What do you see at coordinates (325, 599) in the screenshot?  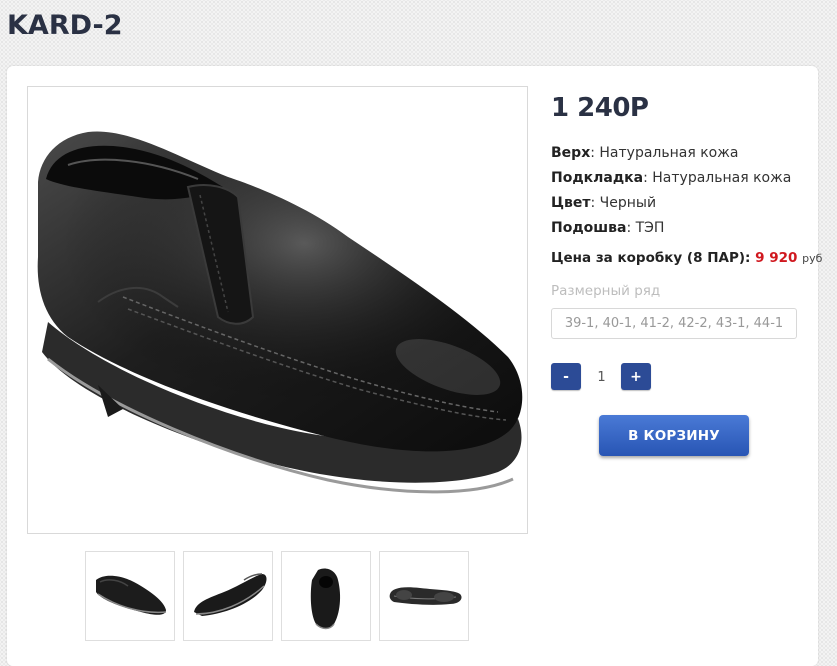 I see `shoe-front-thumb` at bounding box center [325, 599].